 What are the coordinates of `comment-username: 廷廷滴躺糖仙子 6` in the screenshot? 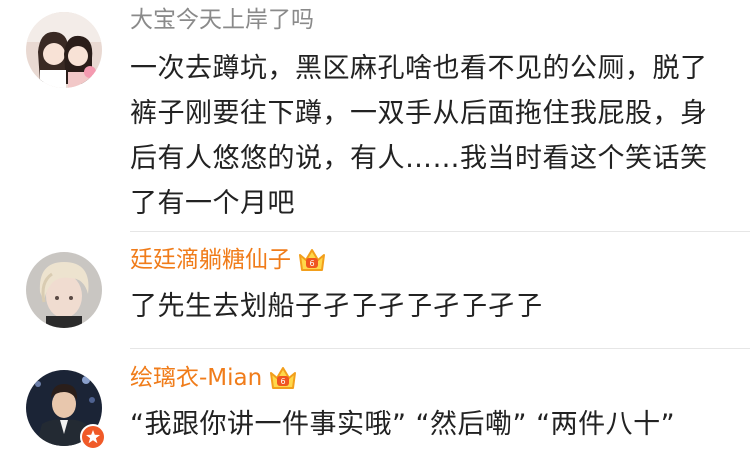 It's located at (228, 260).